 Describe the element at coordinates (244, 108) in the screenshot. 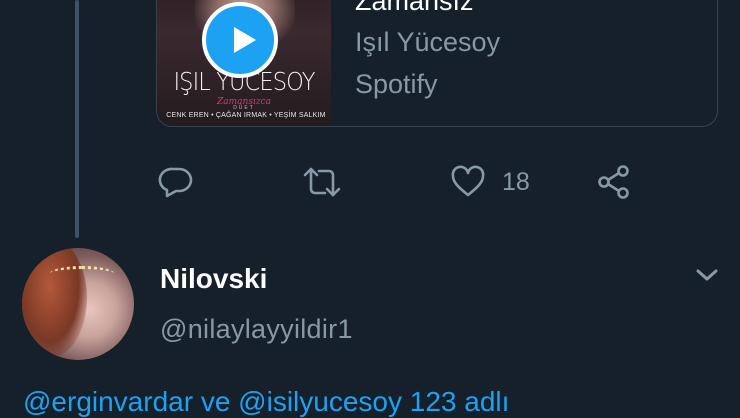

I see `album-cover-sub-text: DÜET` at that location.